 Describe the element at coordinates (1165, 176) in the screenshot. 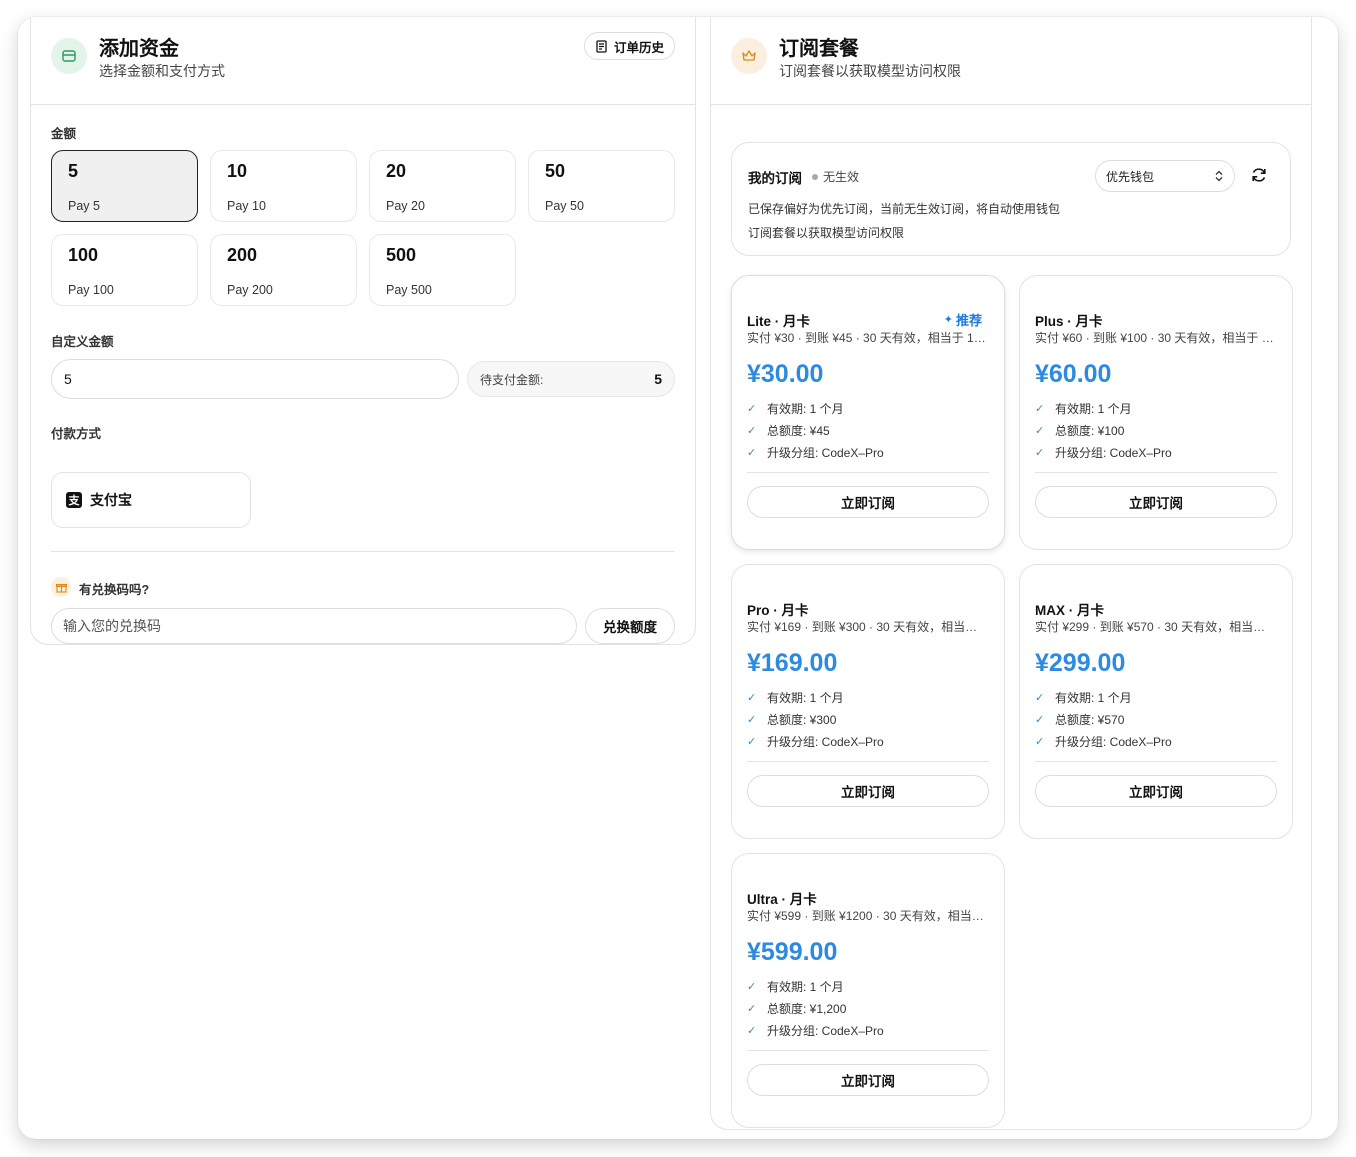

I see `preference-select: 优先钱包` at that location.